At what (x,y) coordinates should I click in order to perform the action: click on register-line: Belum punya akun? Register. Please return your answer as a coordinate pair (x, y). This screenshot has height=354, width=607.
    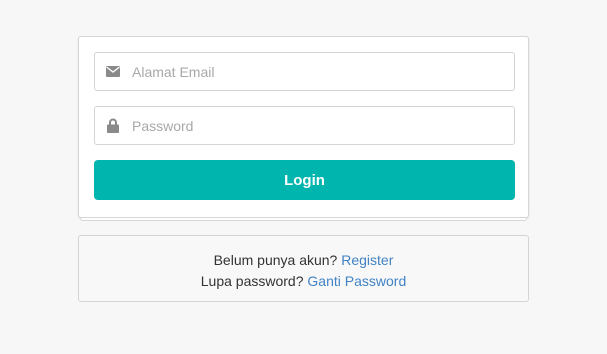
    Looking at the image, I should click on (303, 260).